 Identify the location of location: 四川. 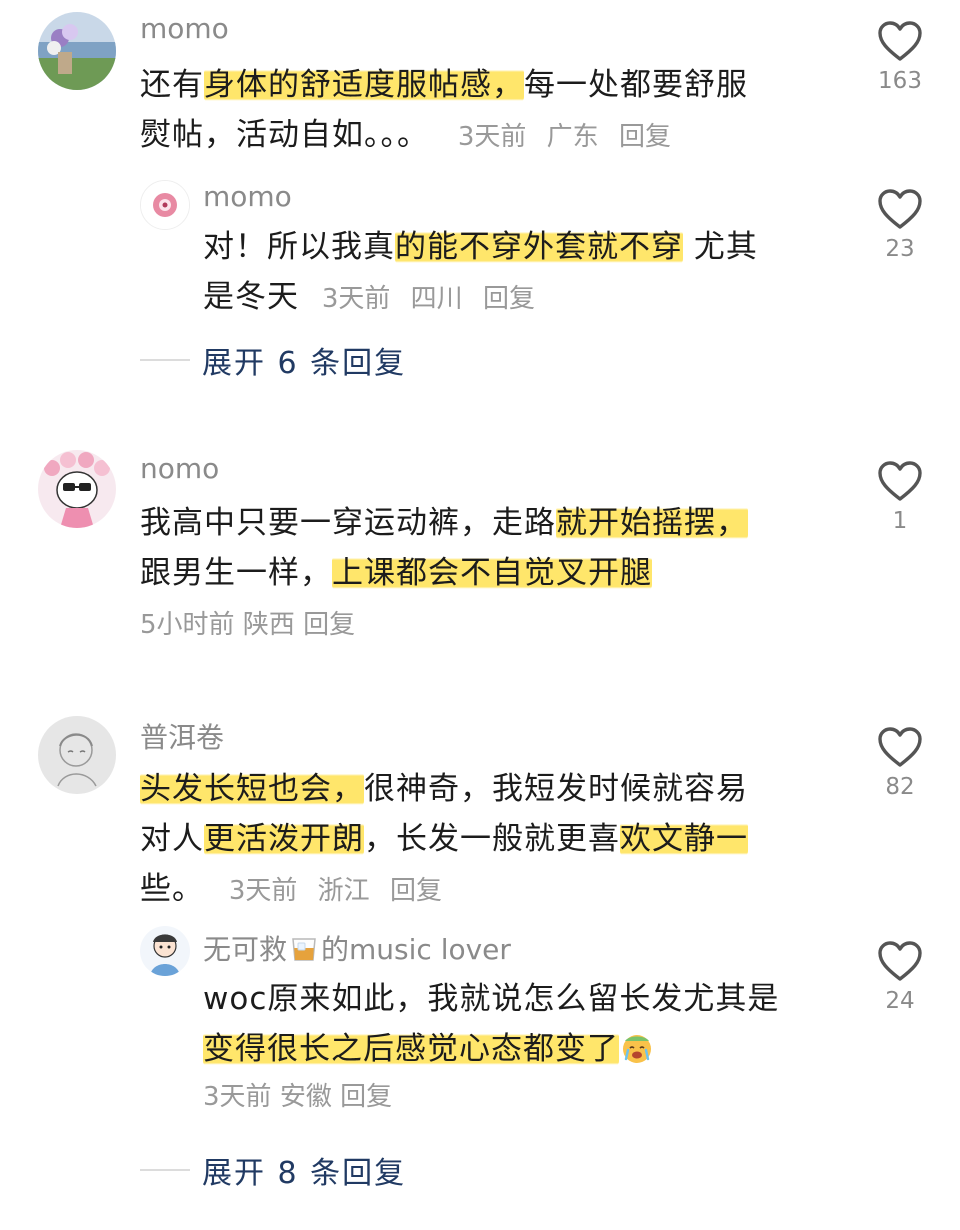
(436, 299).